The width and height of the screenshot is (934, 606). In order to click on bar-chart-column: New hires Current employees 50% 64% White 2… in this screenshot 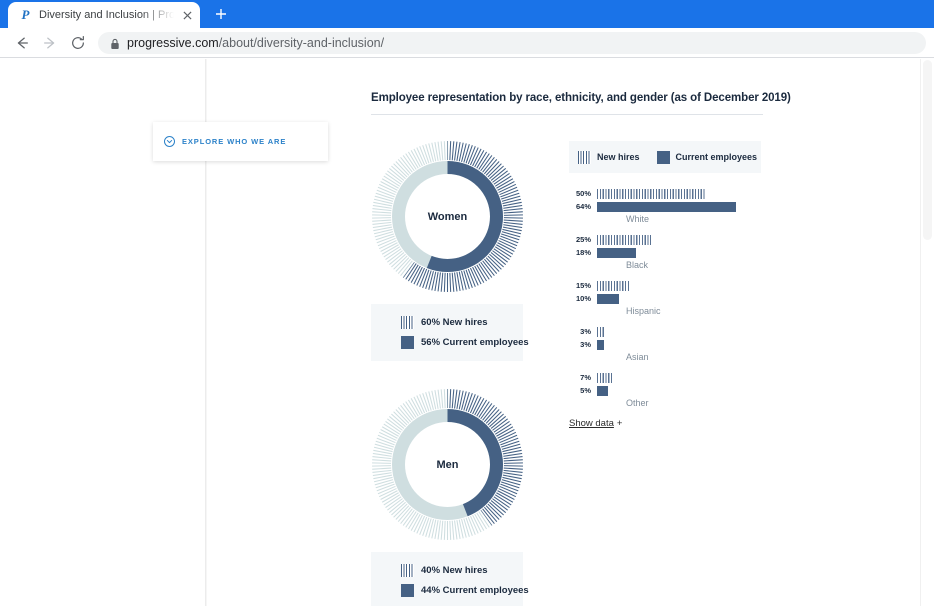, I will do `click(666, 272)`.